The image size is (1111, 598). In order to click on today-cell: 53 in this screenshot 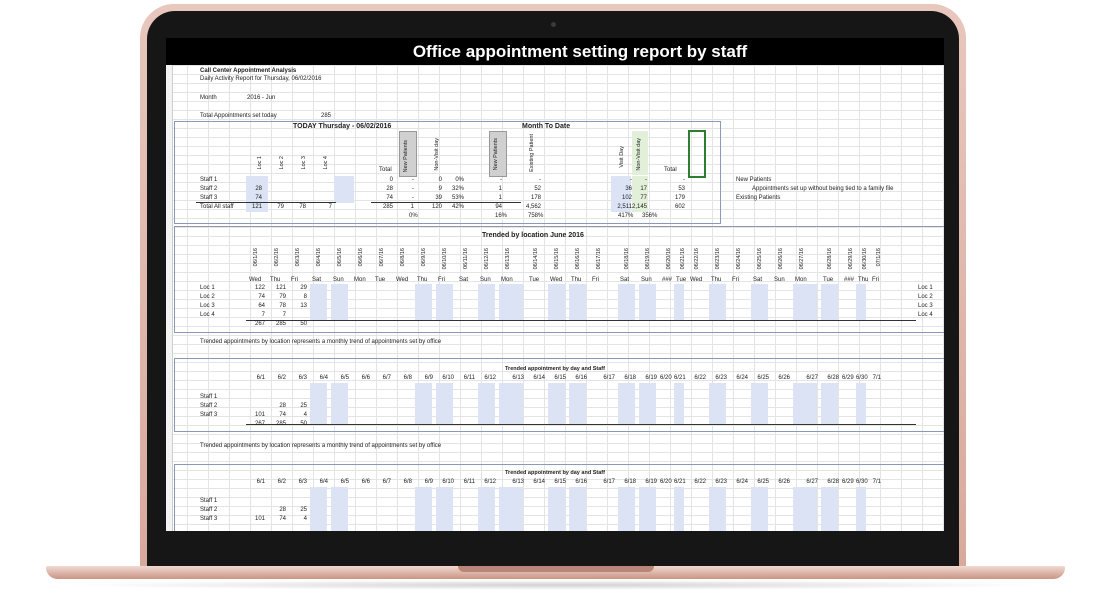, I will do `click(681, 189)`.